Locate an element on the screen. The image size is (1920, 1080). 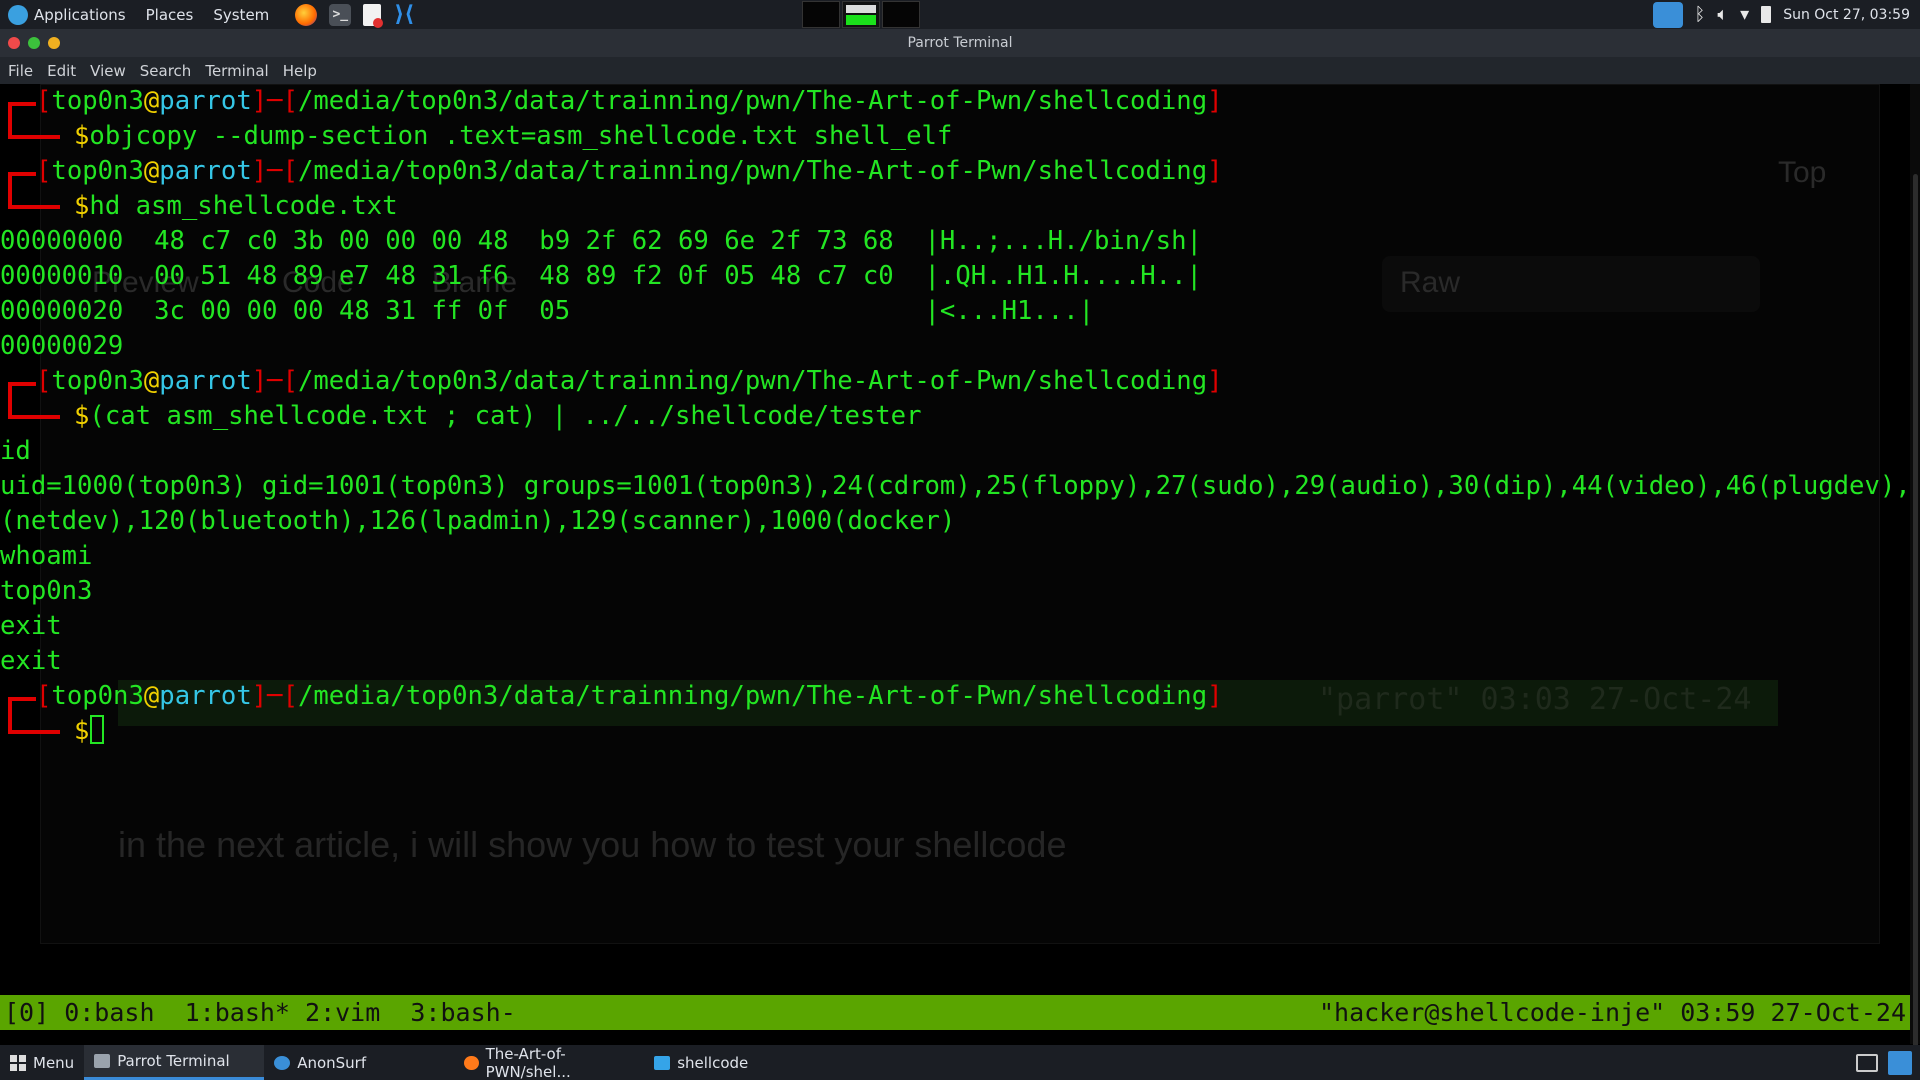
system-menu: System is located at coordinates (243, 14).